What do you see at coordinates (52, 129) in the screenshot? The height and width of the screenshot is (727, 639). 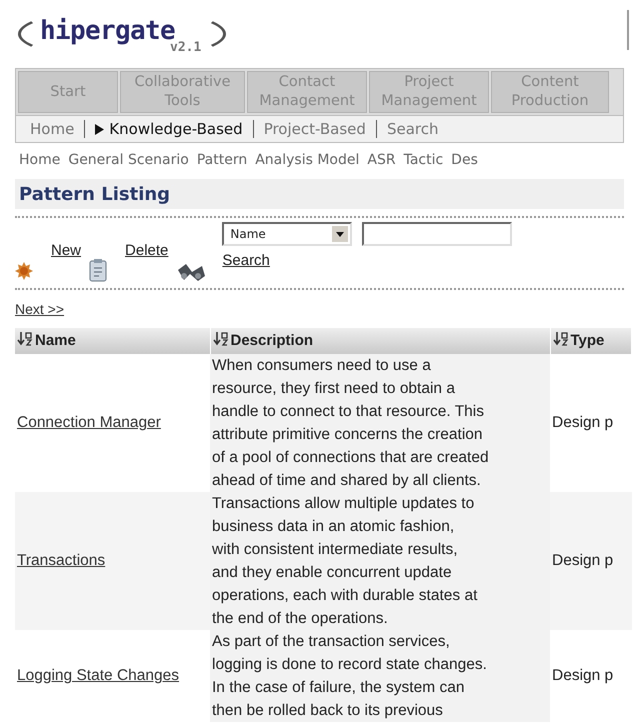 I see `subnav-link: Home` at bounding box center [52, 129].